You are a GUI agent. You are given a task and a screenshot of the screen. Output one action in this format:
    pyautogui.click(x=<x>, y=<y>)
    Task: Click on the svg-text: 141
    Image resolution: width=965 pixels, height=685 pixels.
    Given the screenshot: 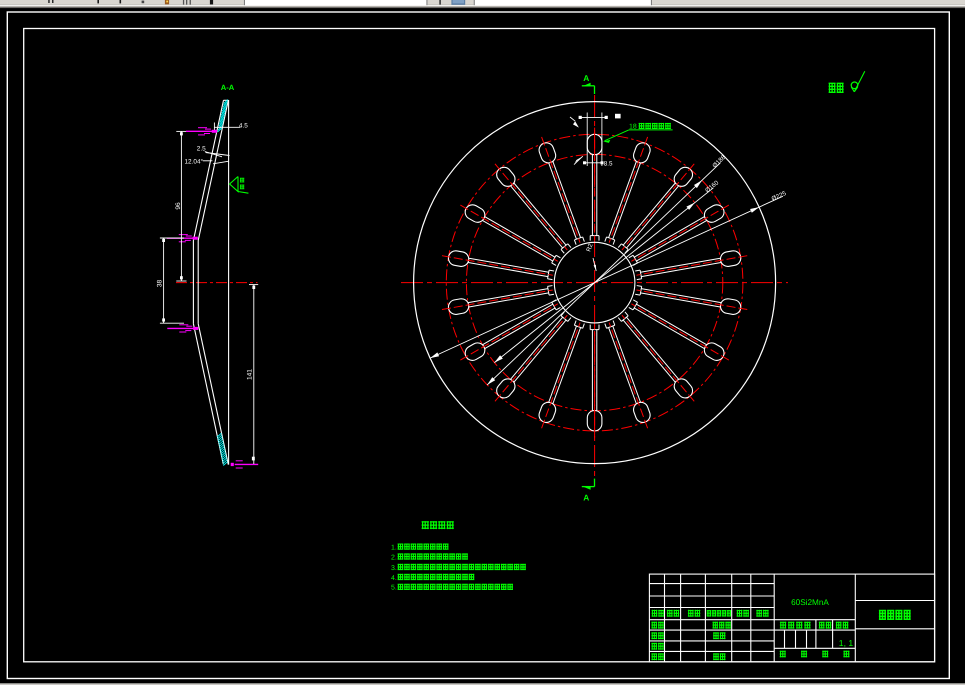 What is the action you would take?
    pyautogui.click(x=250, y=374)
    